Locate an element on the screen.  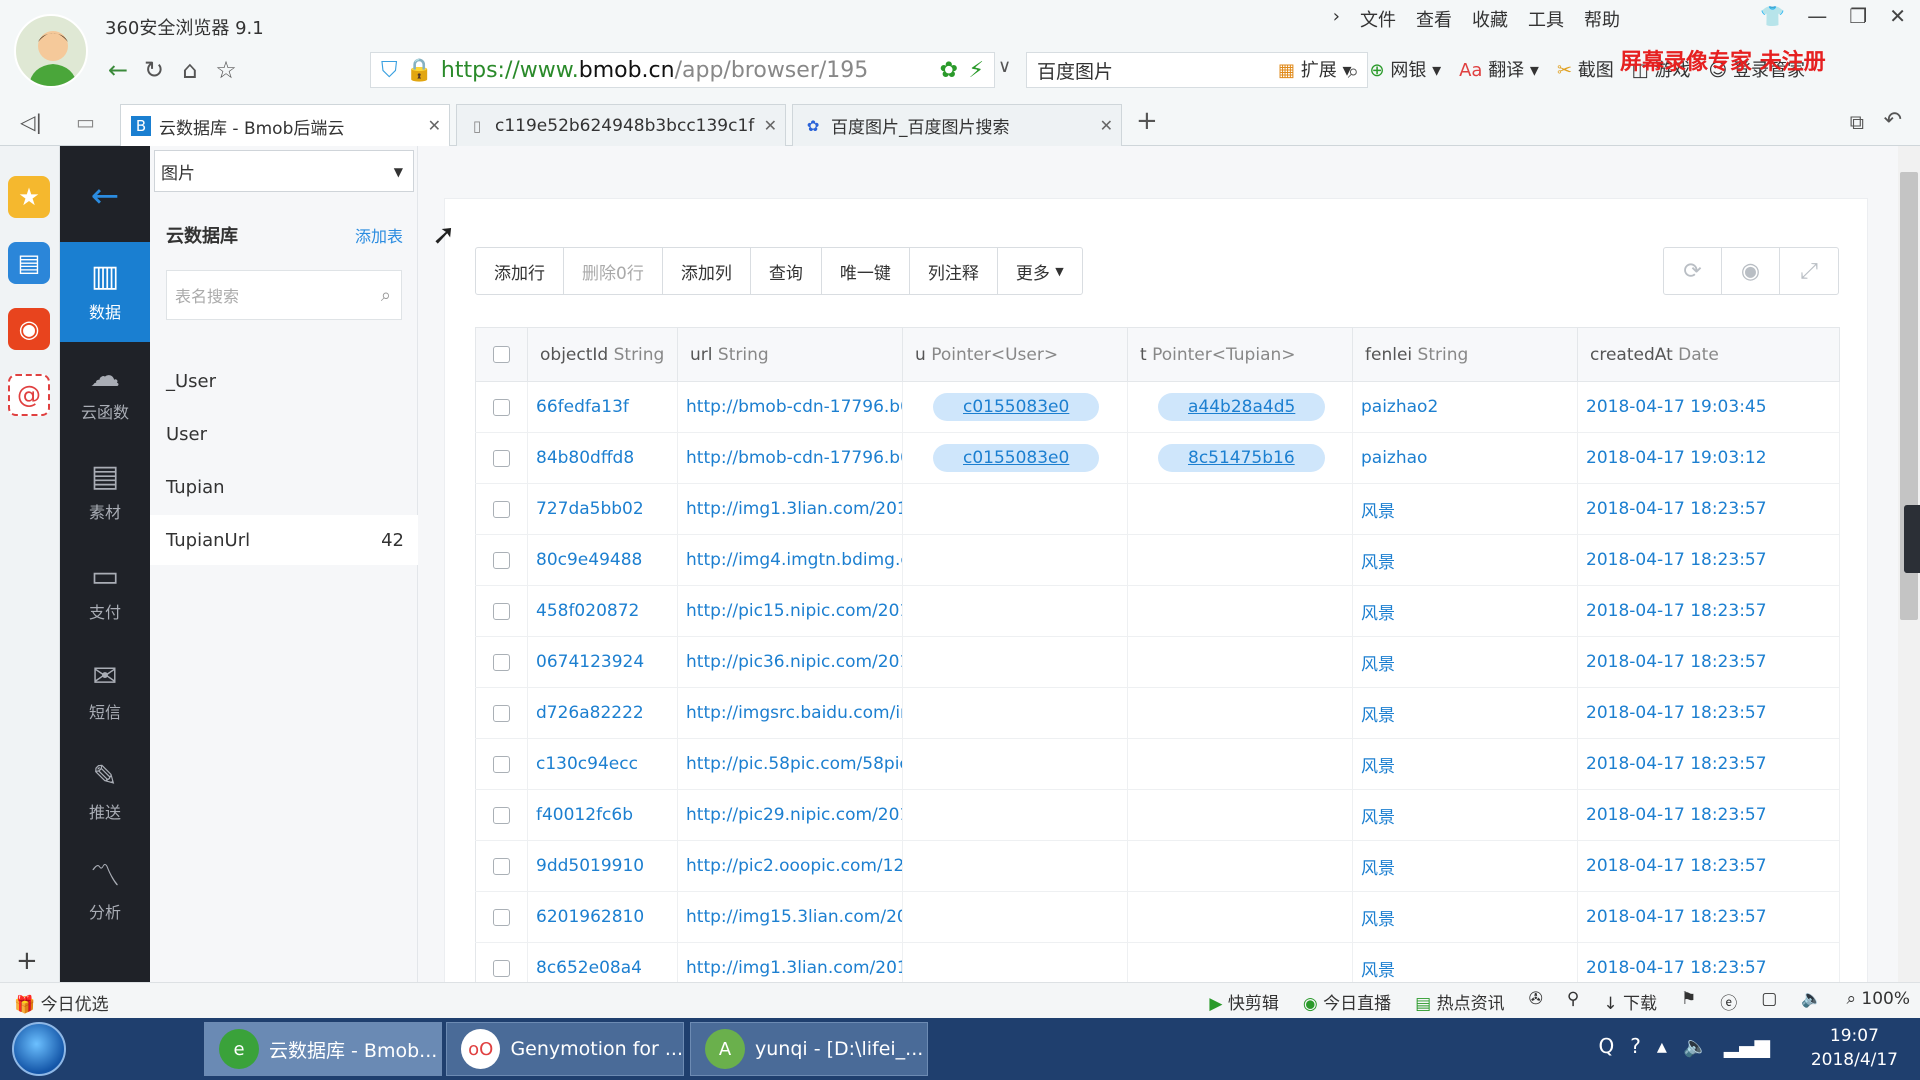
table-item-_user: _User is located at coordinates (284, 381).